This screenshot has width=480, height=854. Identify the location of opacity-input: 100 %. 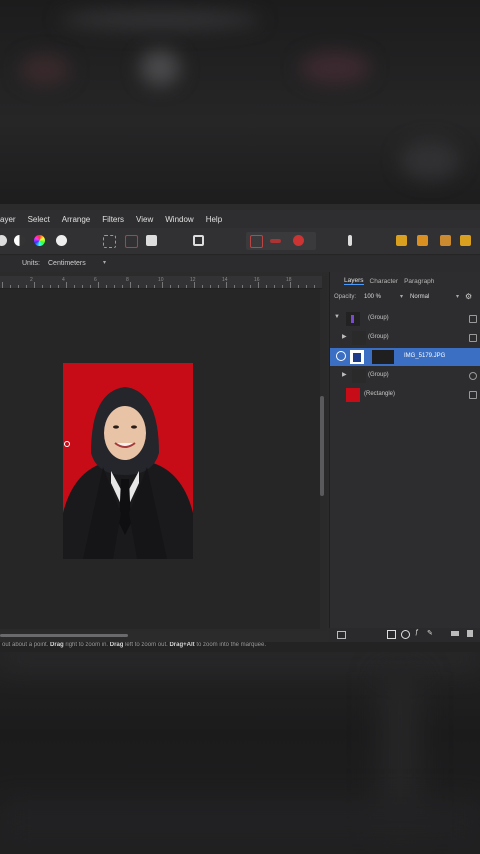
(372, 297).